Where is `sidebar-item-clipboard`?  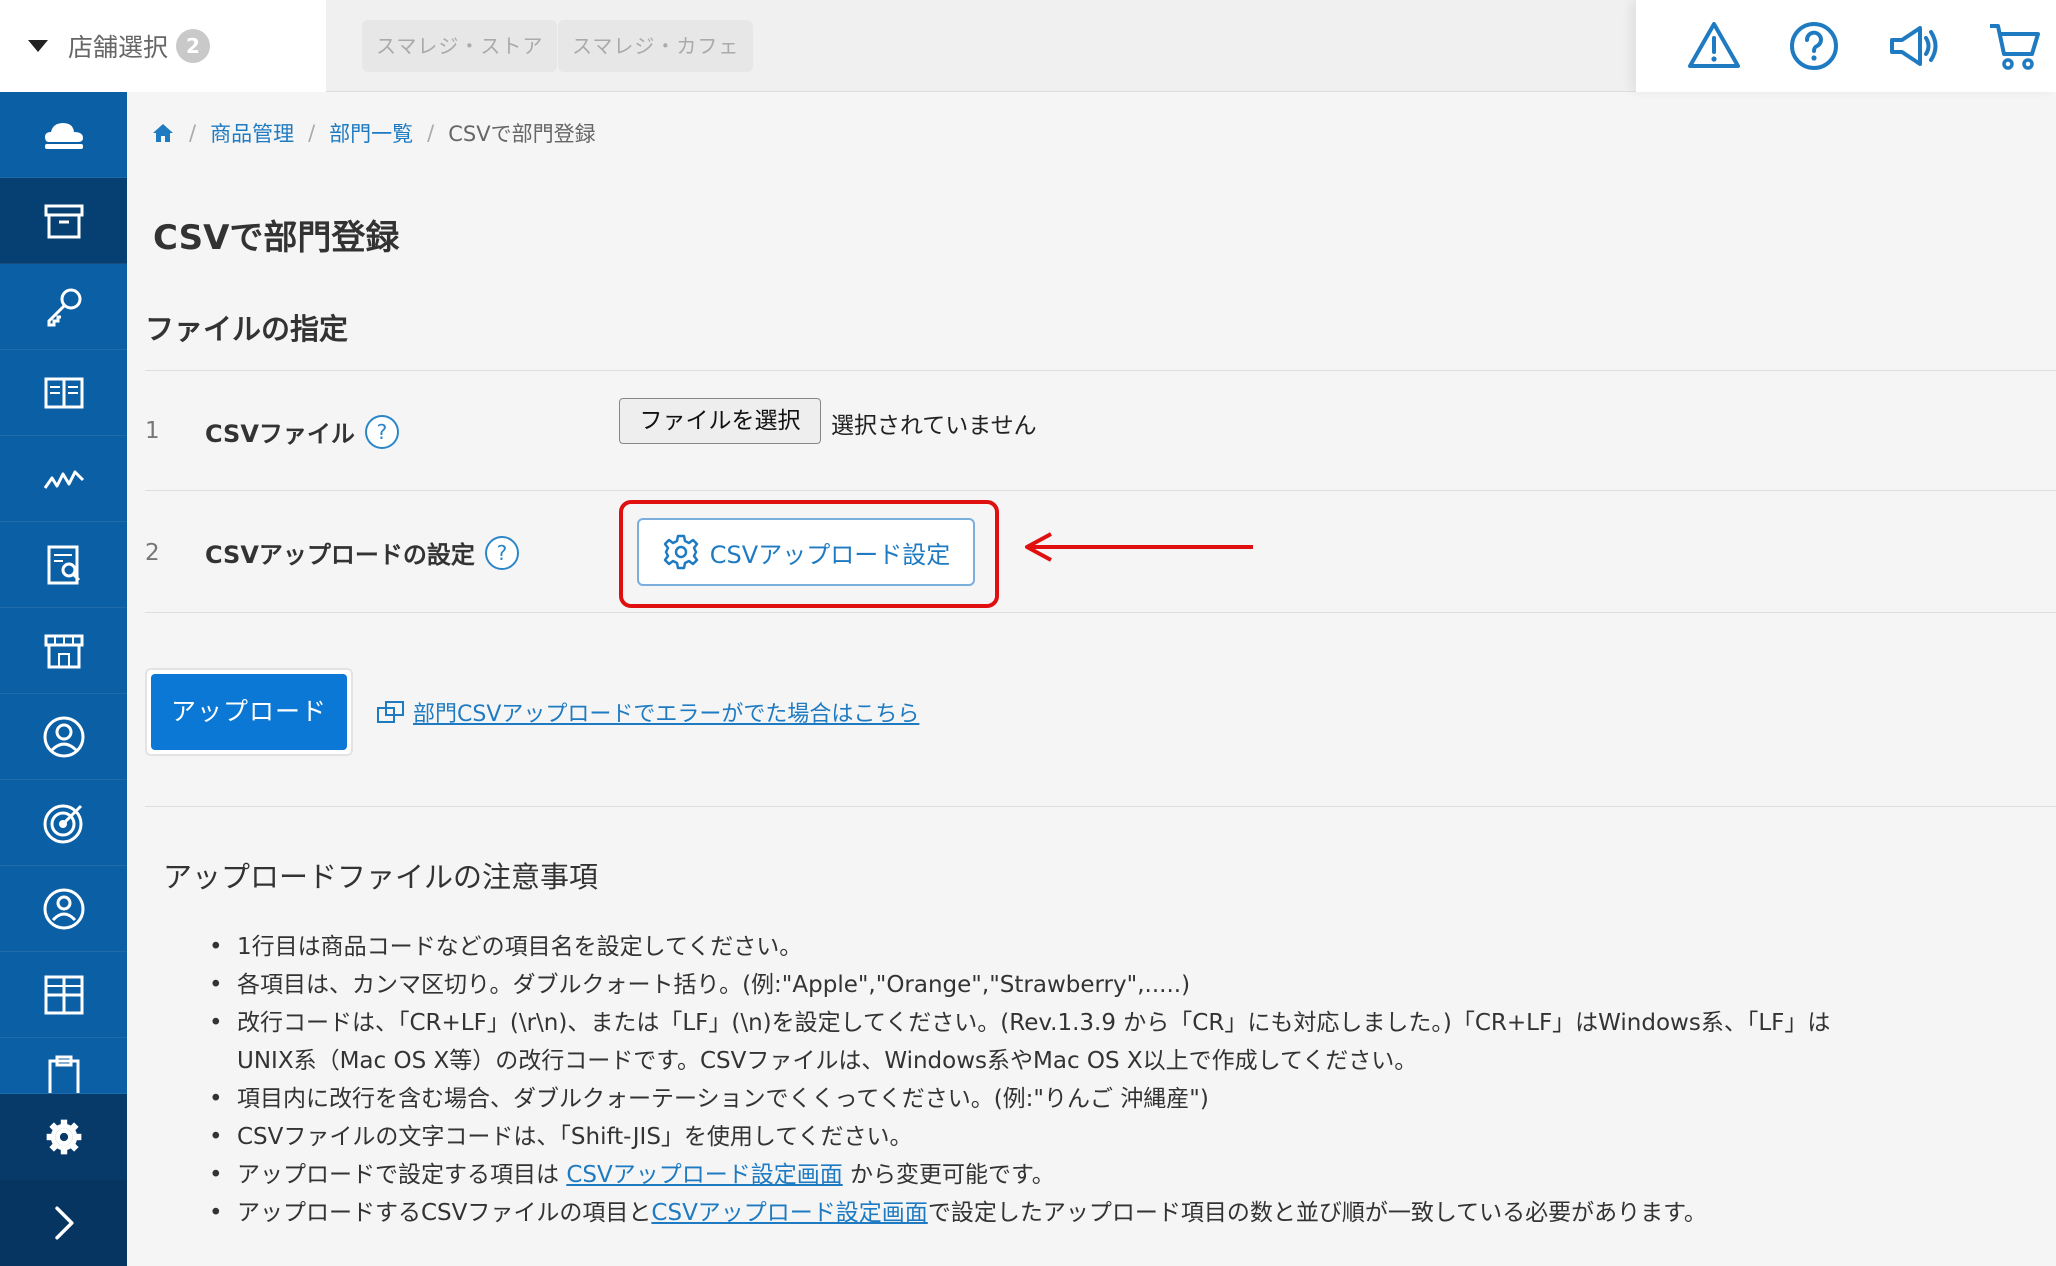 sidebar-item-clipboard is located at coordinates (63, 1066).